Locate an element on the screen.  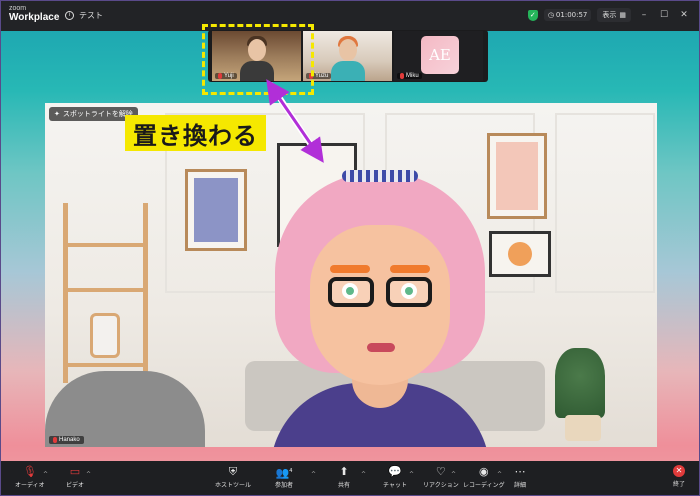
participant-tile-miku: AE Miku is located at coordinates (438, 56).